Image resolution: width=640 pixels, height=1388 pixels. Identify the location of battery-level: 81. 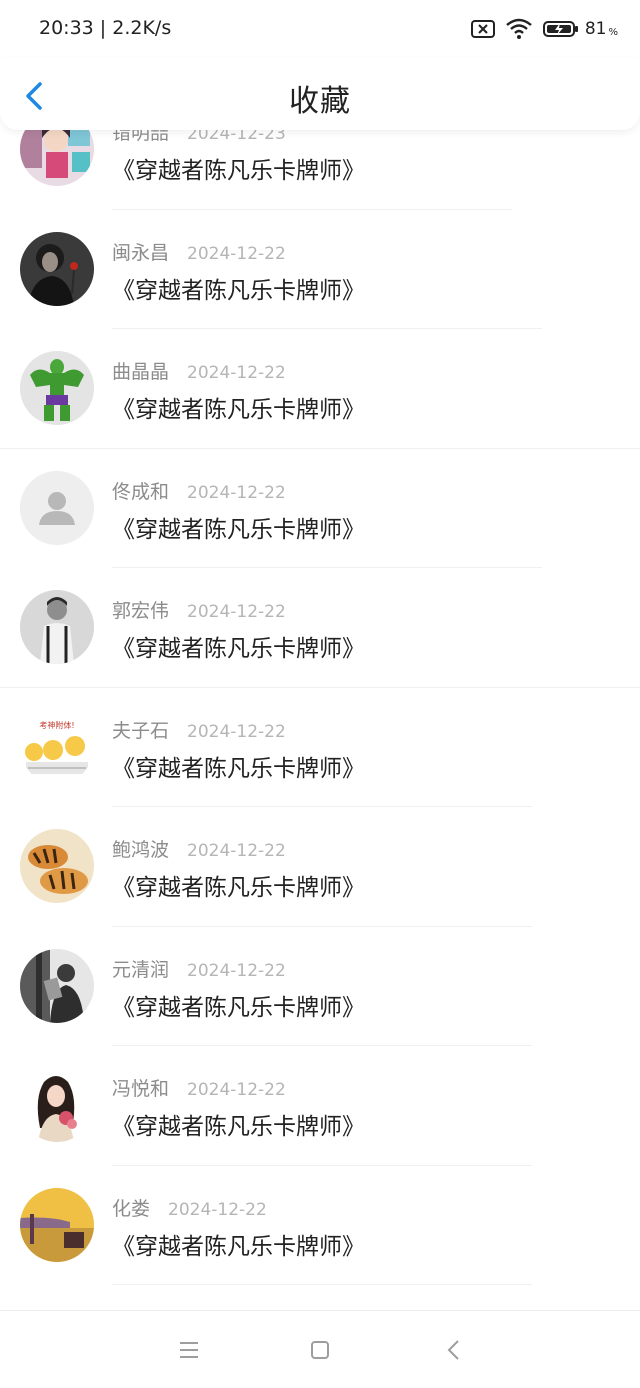
(595, 29).